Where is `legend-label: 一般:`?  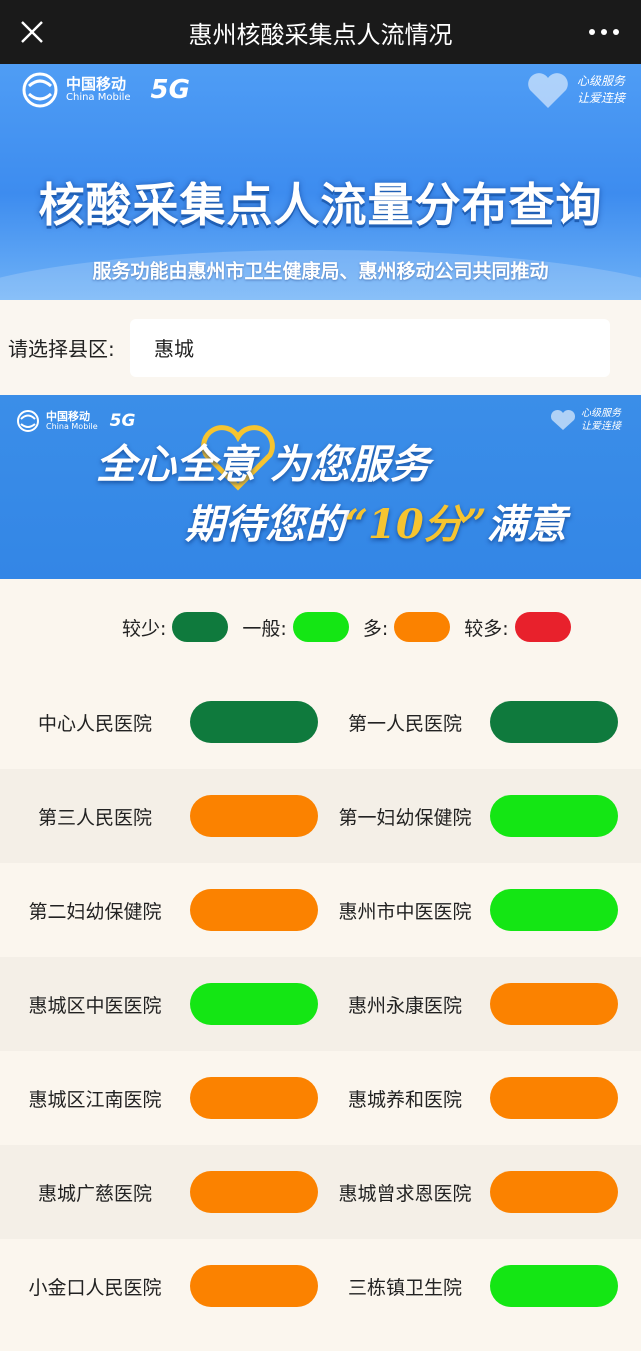
legend-label: 一般: is located at coordinates (264, 628).